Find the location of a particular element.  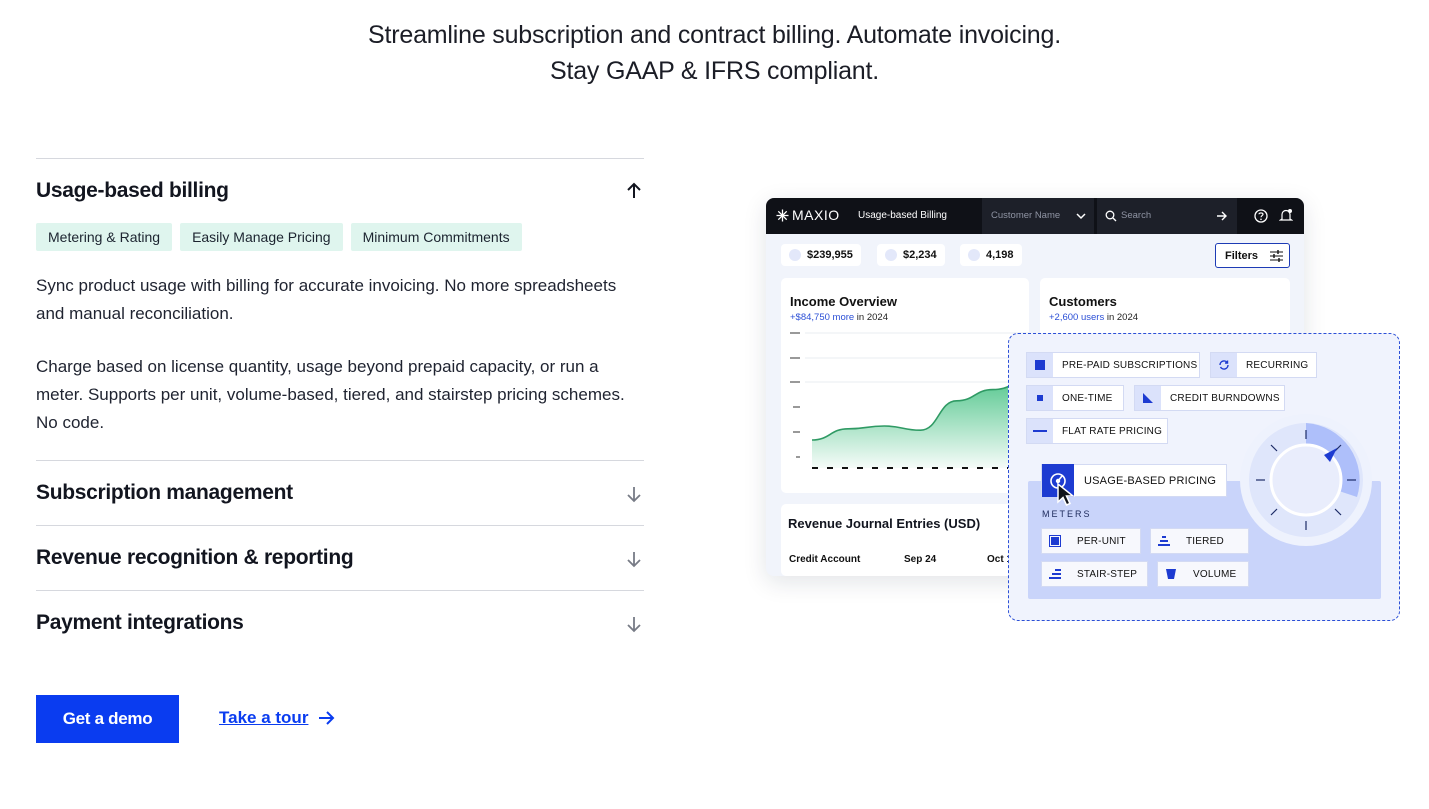

meter-per-unit-label: PER-UNIT is located at coordinates (1101, 541).